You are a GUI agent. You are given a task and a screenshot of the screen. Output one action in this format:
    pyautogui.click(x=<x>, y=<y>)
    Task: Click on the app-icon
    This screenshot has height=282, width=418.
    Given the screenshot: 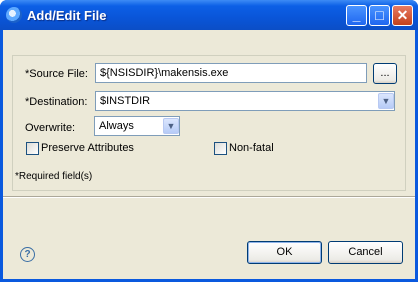 What is the action you would take?
    pyautogui.click(x=14, y=15)
    